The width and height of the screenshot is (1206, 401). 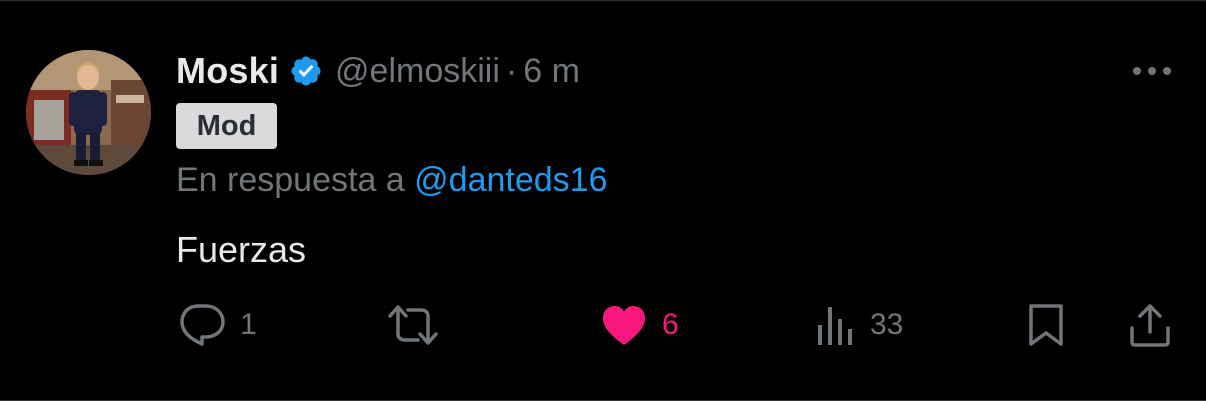 I want to click on share-button, so click(x=1150, y=325).